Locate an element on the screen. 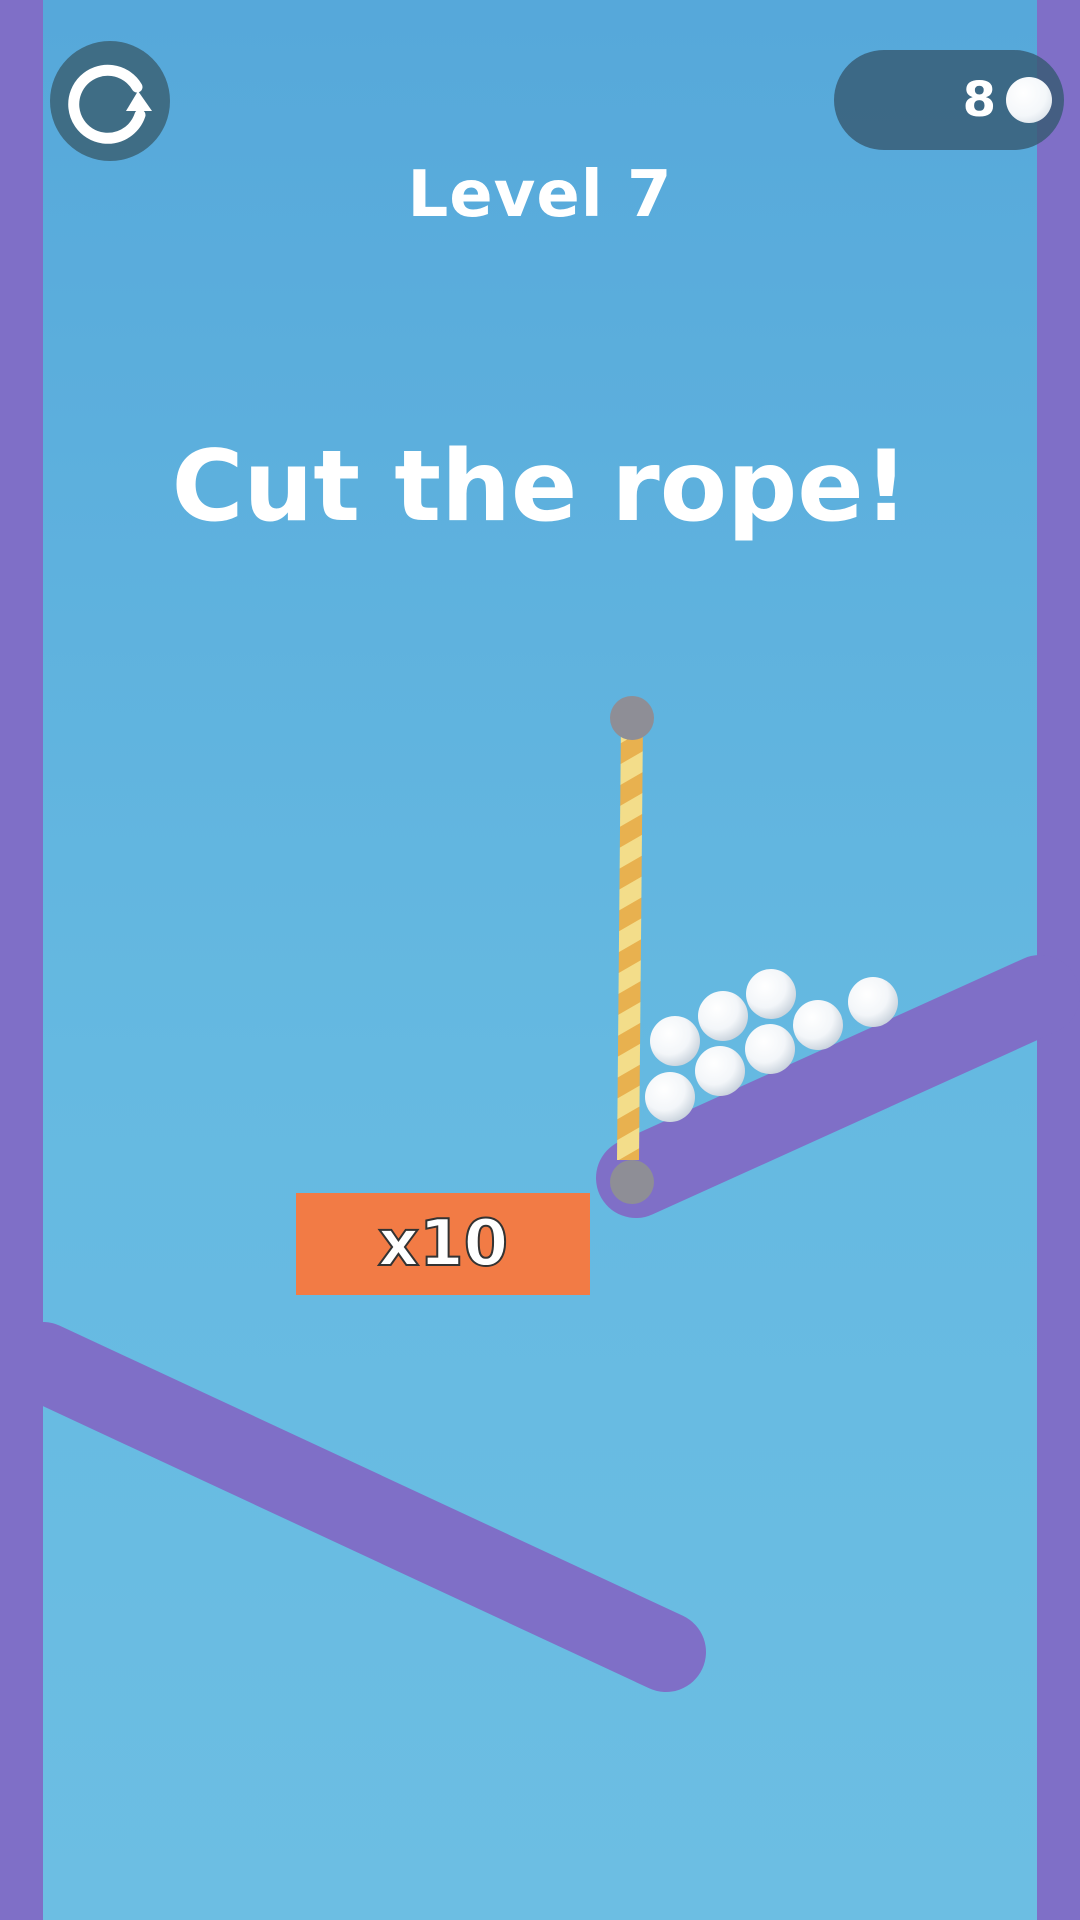 The height and width of the screenshot is (1920, 1080). left-wall is located at coordinates (21, 960).